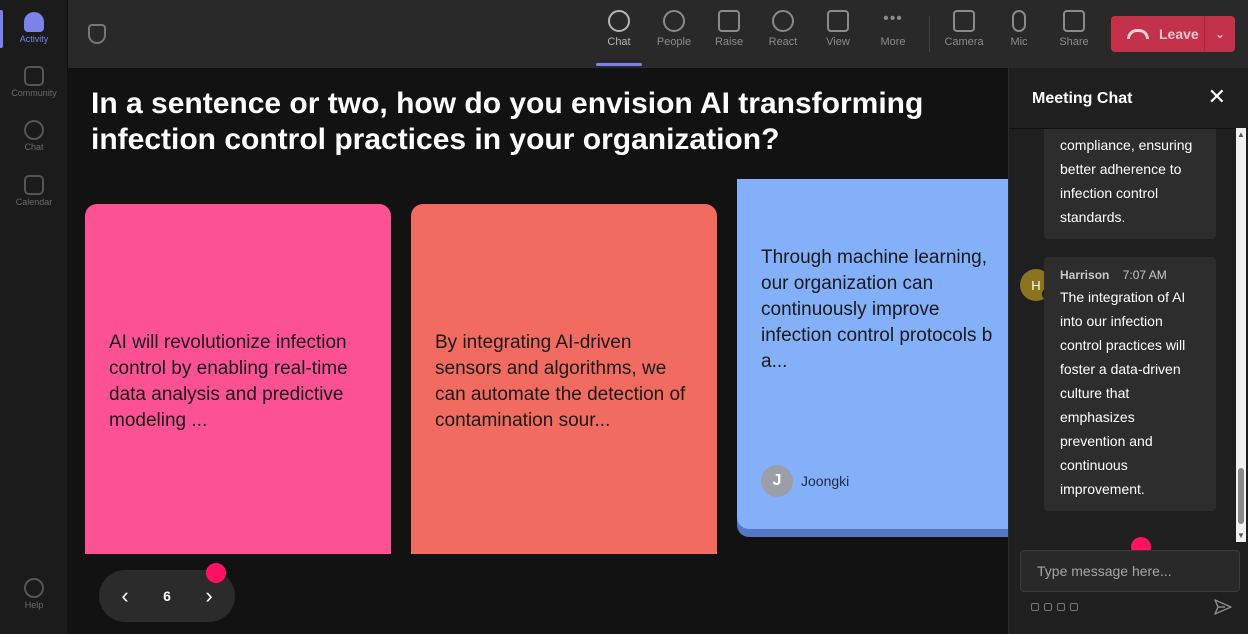 This screenshot has width=1248, height=634. Describe the element at coordinates (619, 64) in the screenshot. I see `chat-active-indicator` at that location.